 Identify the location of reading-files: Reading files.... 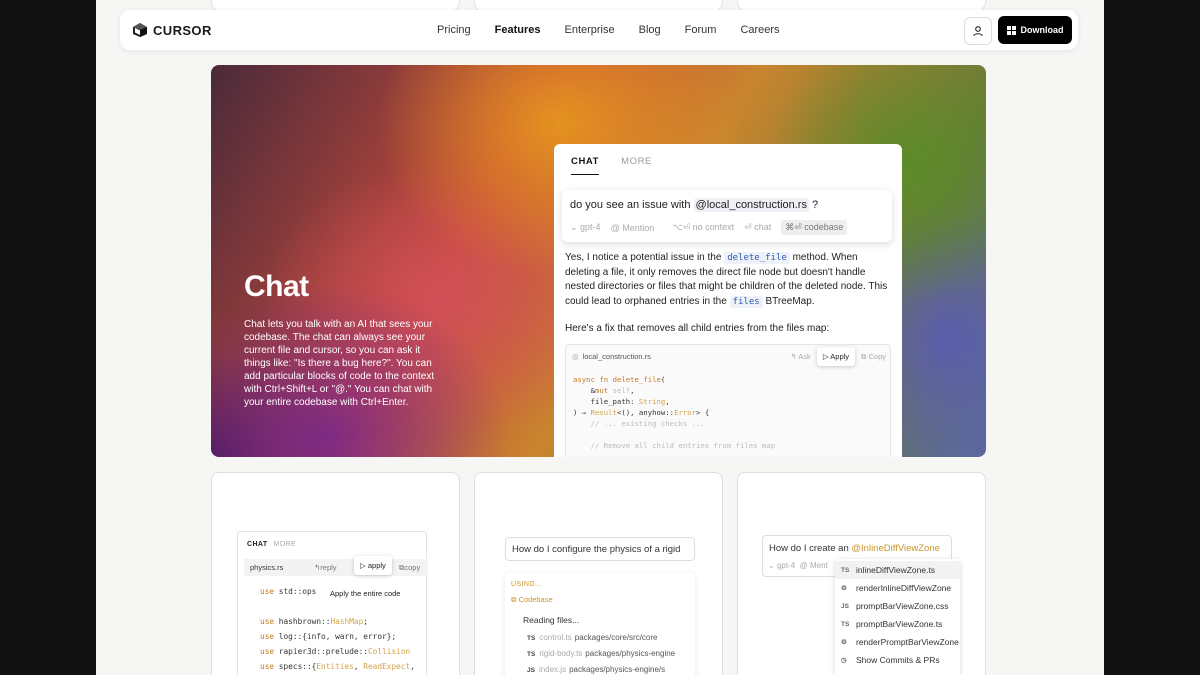
(551, 620).